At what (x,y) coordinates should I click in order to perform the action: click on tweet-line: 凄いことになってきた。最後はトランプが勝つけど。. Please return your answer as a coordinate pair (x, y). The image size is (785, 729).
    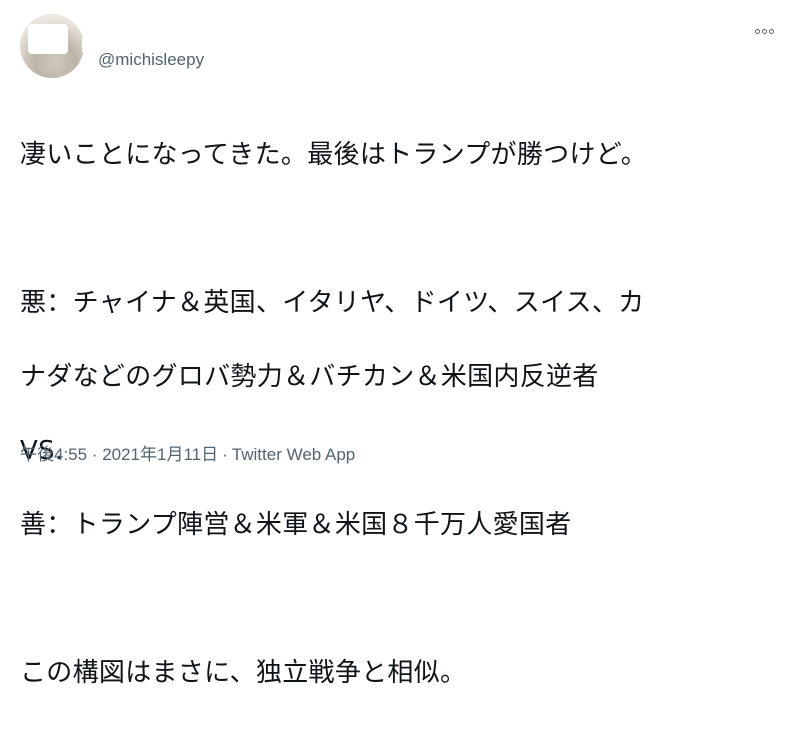
    Looking at the image, I should click on (334, 155).